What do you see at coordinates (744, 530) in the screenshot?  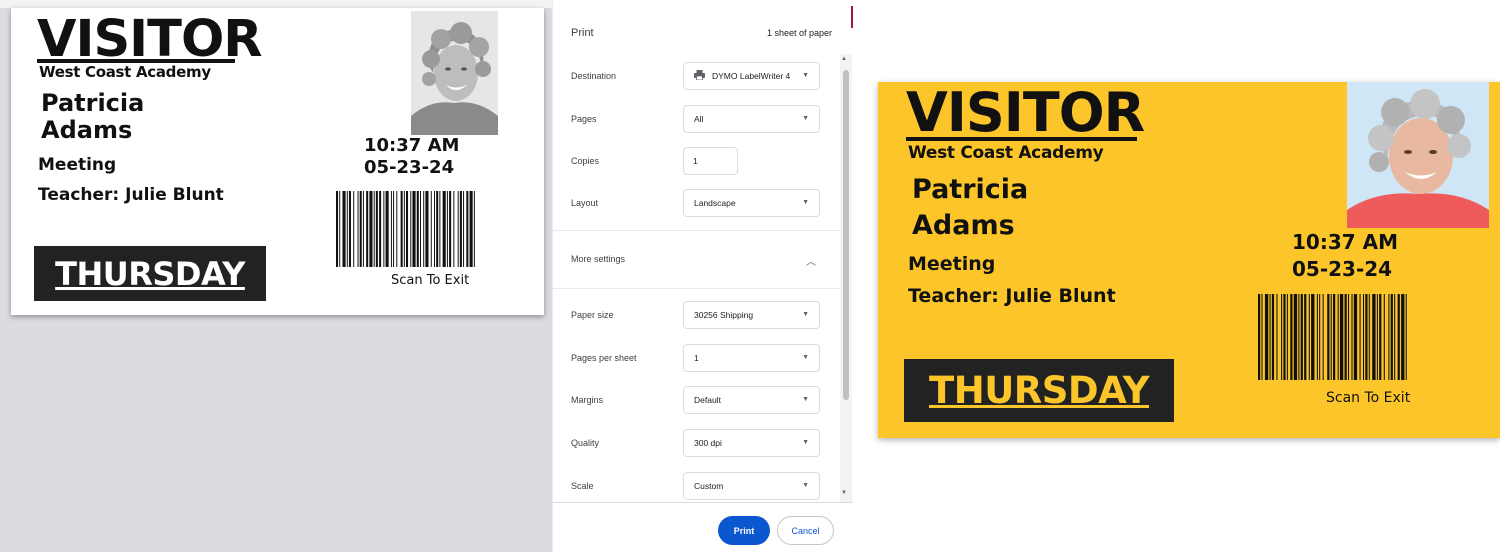 I see `print-button: Print` at bounding box center [744, 530].